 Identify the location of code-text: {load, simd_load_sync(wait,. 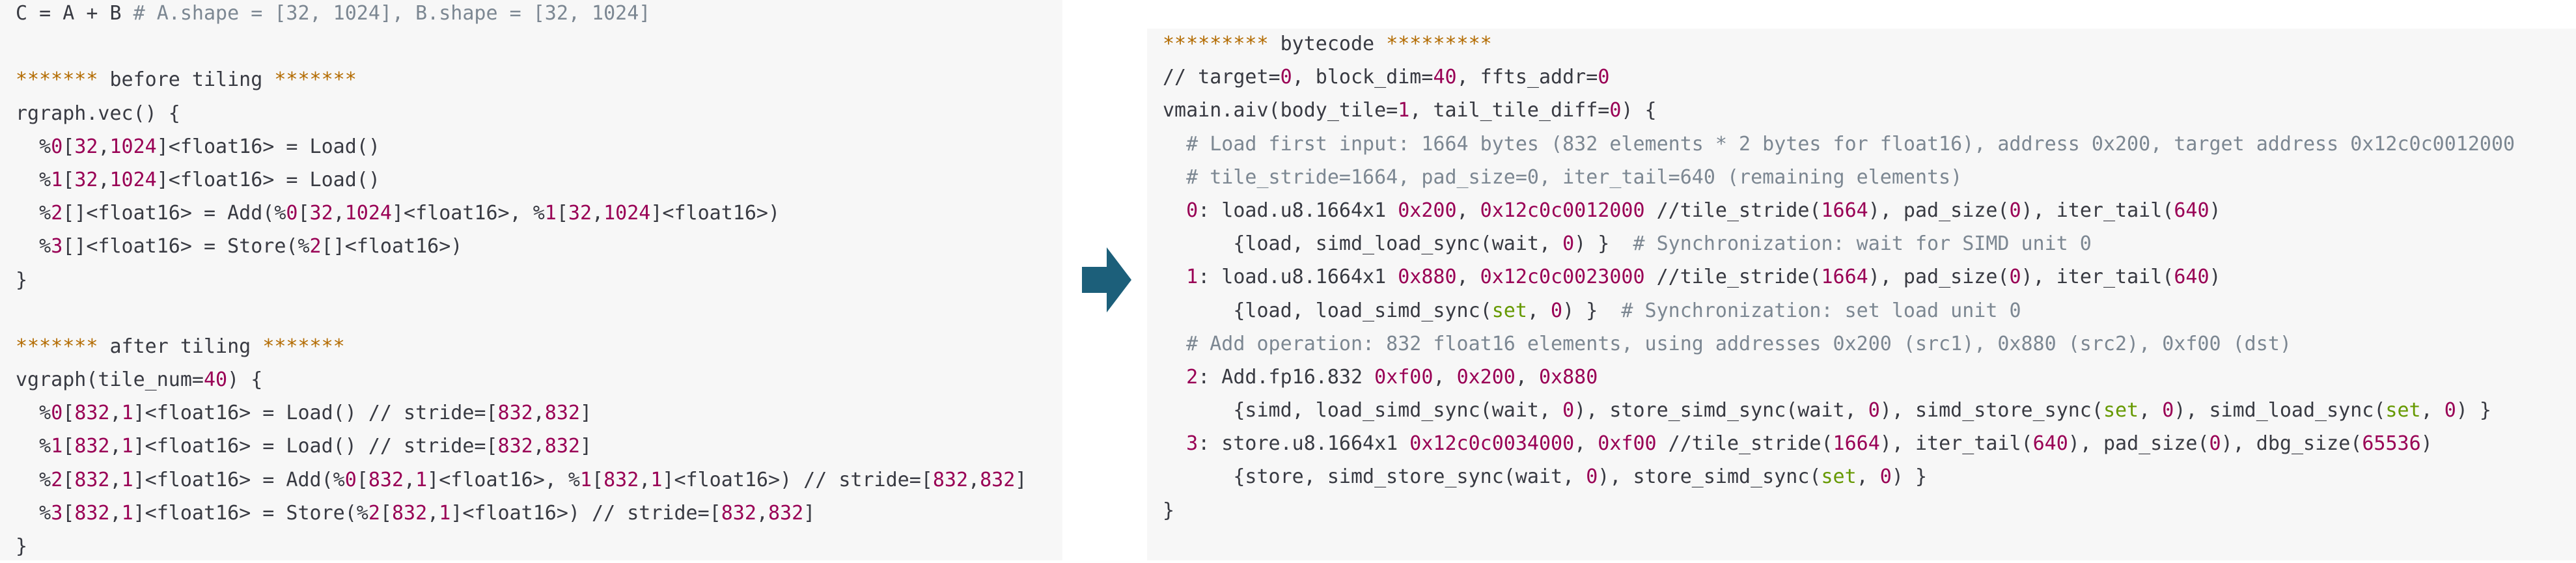
(1363, 244).